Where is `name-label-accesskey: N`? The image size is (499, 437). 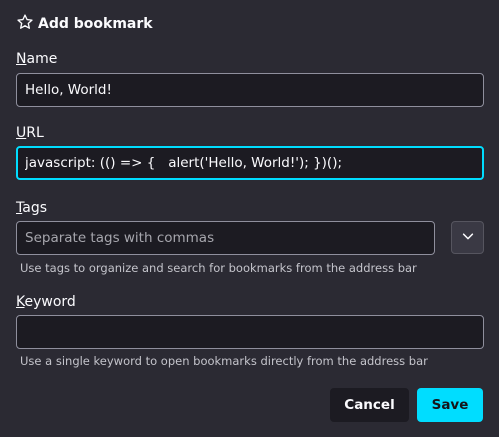
name-label-accesskey: N is located at coordinates (21, 59).